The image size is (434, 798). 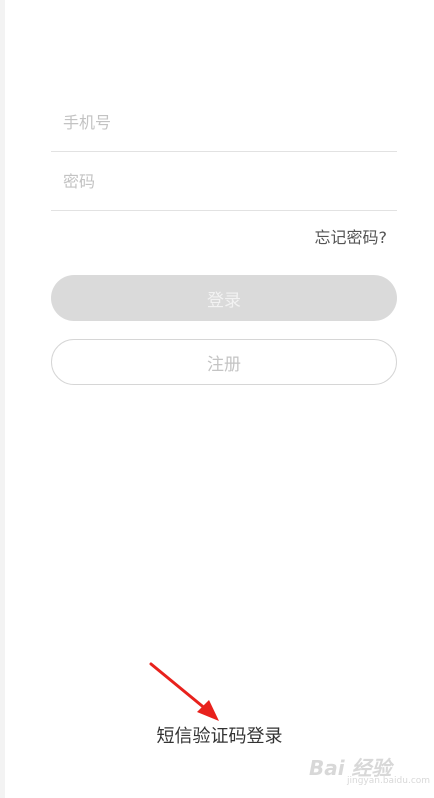 What do you see at coordinates (230, 122) in the screenshot?
I see `phone-input` at bounding box center [230, 122].